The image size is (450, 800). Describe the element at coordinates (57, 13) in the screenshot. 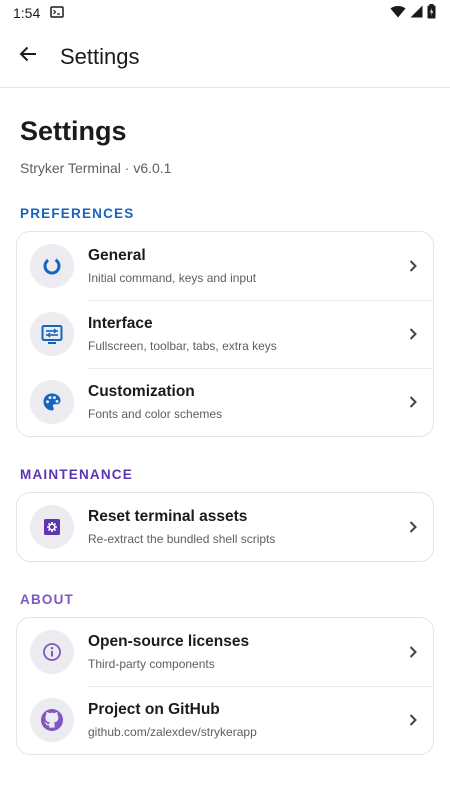

I see `terminal-notification-icon` at that location.